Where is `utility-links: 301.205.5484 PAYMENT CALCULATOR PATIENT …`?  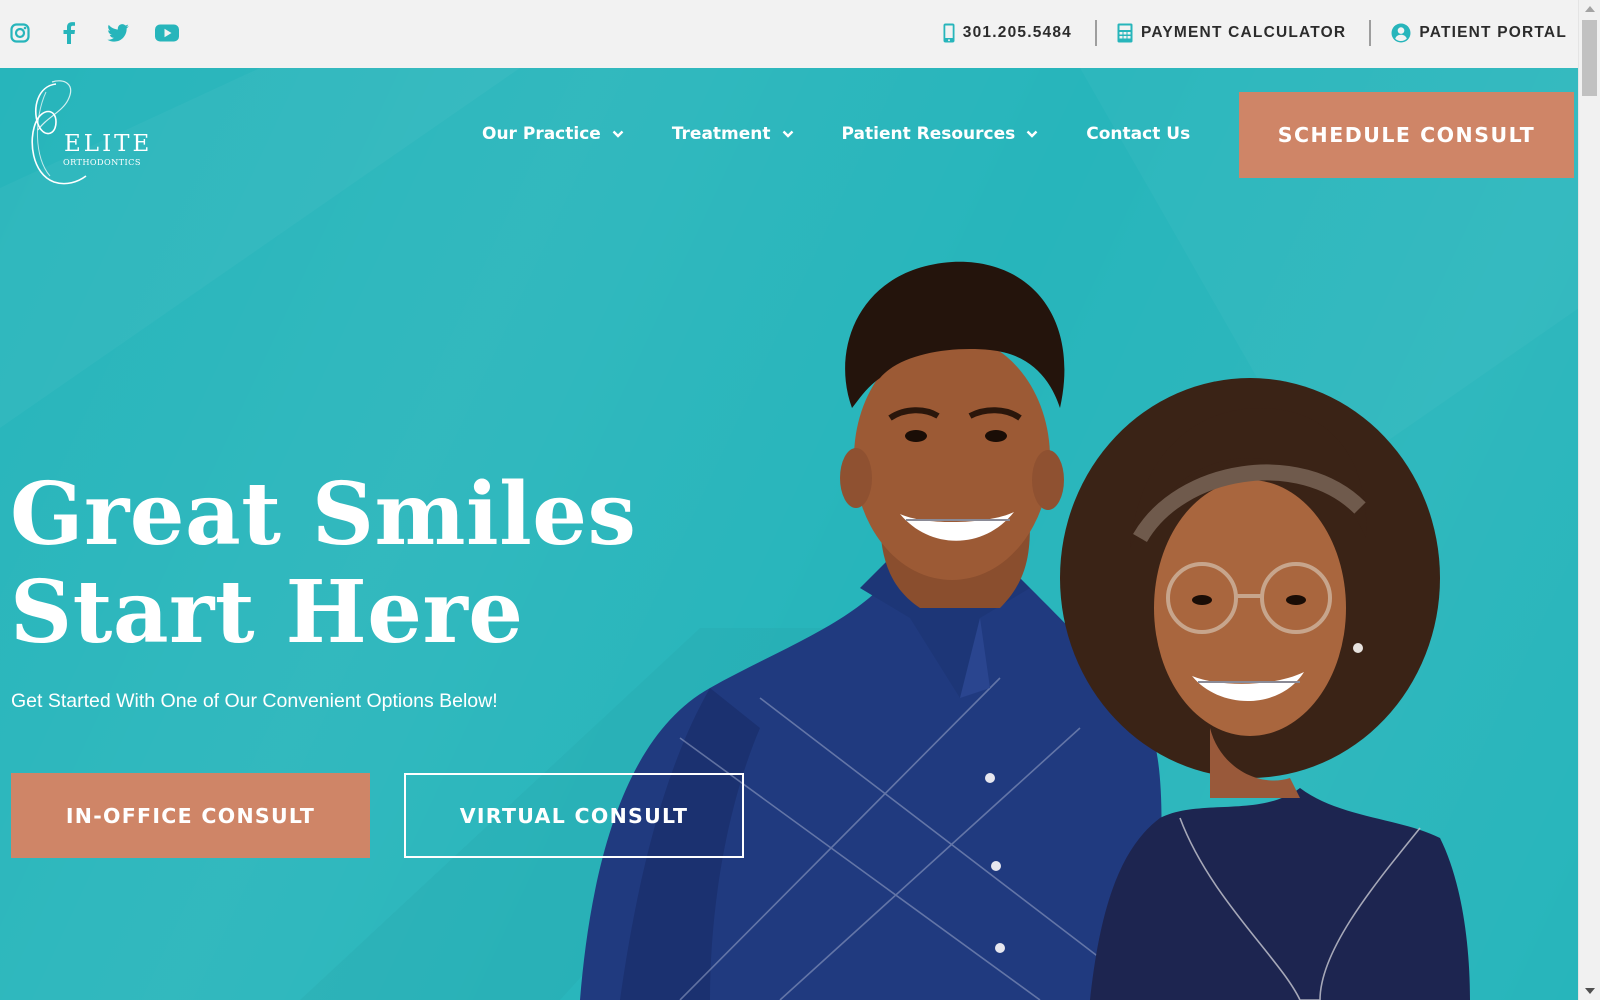
utility-links: 301.205.5484 PAYMENT CALCULATOR PATIENT … is located at coordinates (1255, 33).